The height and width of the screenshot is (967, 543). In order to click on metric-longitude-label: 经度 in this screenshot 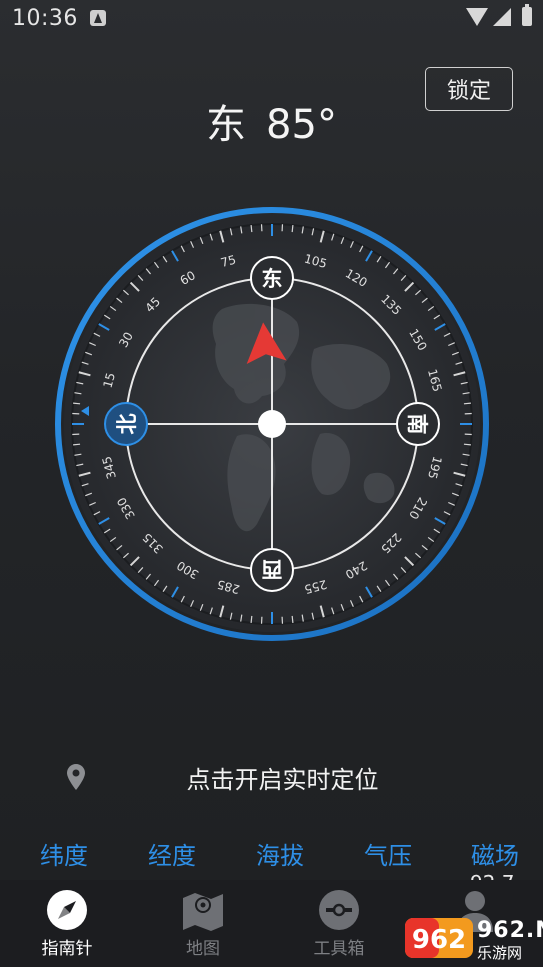, I will do `click(172, 856)`.